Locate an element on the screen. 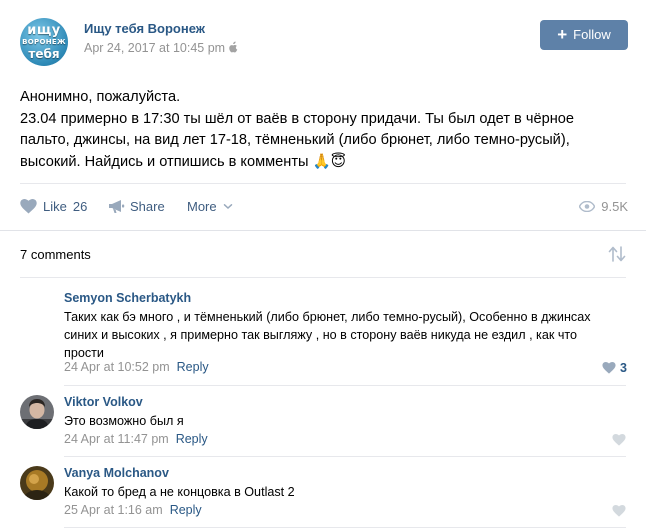 This screenshot has width=646, height=532. follow-button: + Follow is located at coordinates (584, 35).